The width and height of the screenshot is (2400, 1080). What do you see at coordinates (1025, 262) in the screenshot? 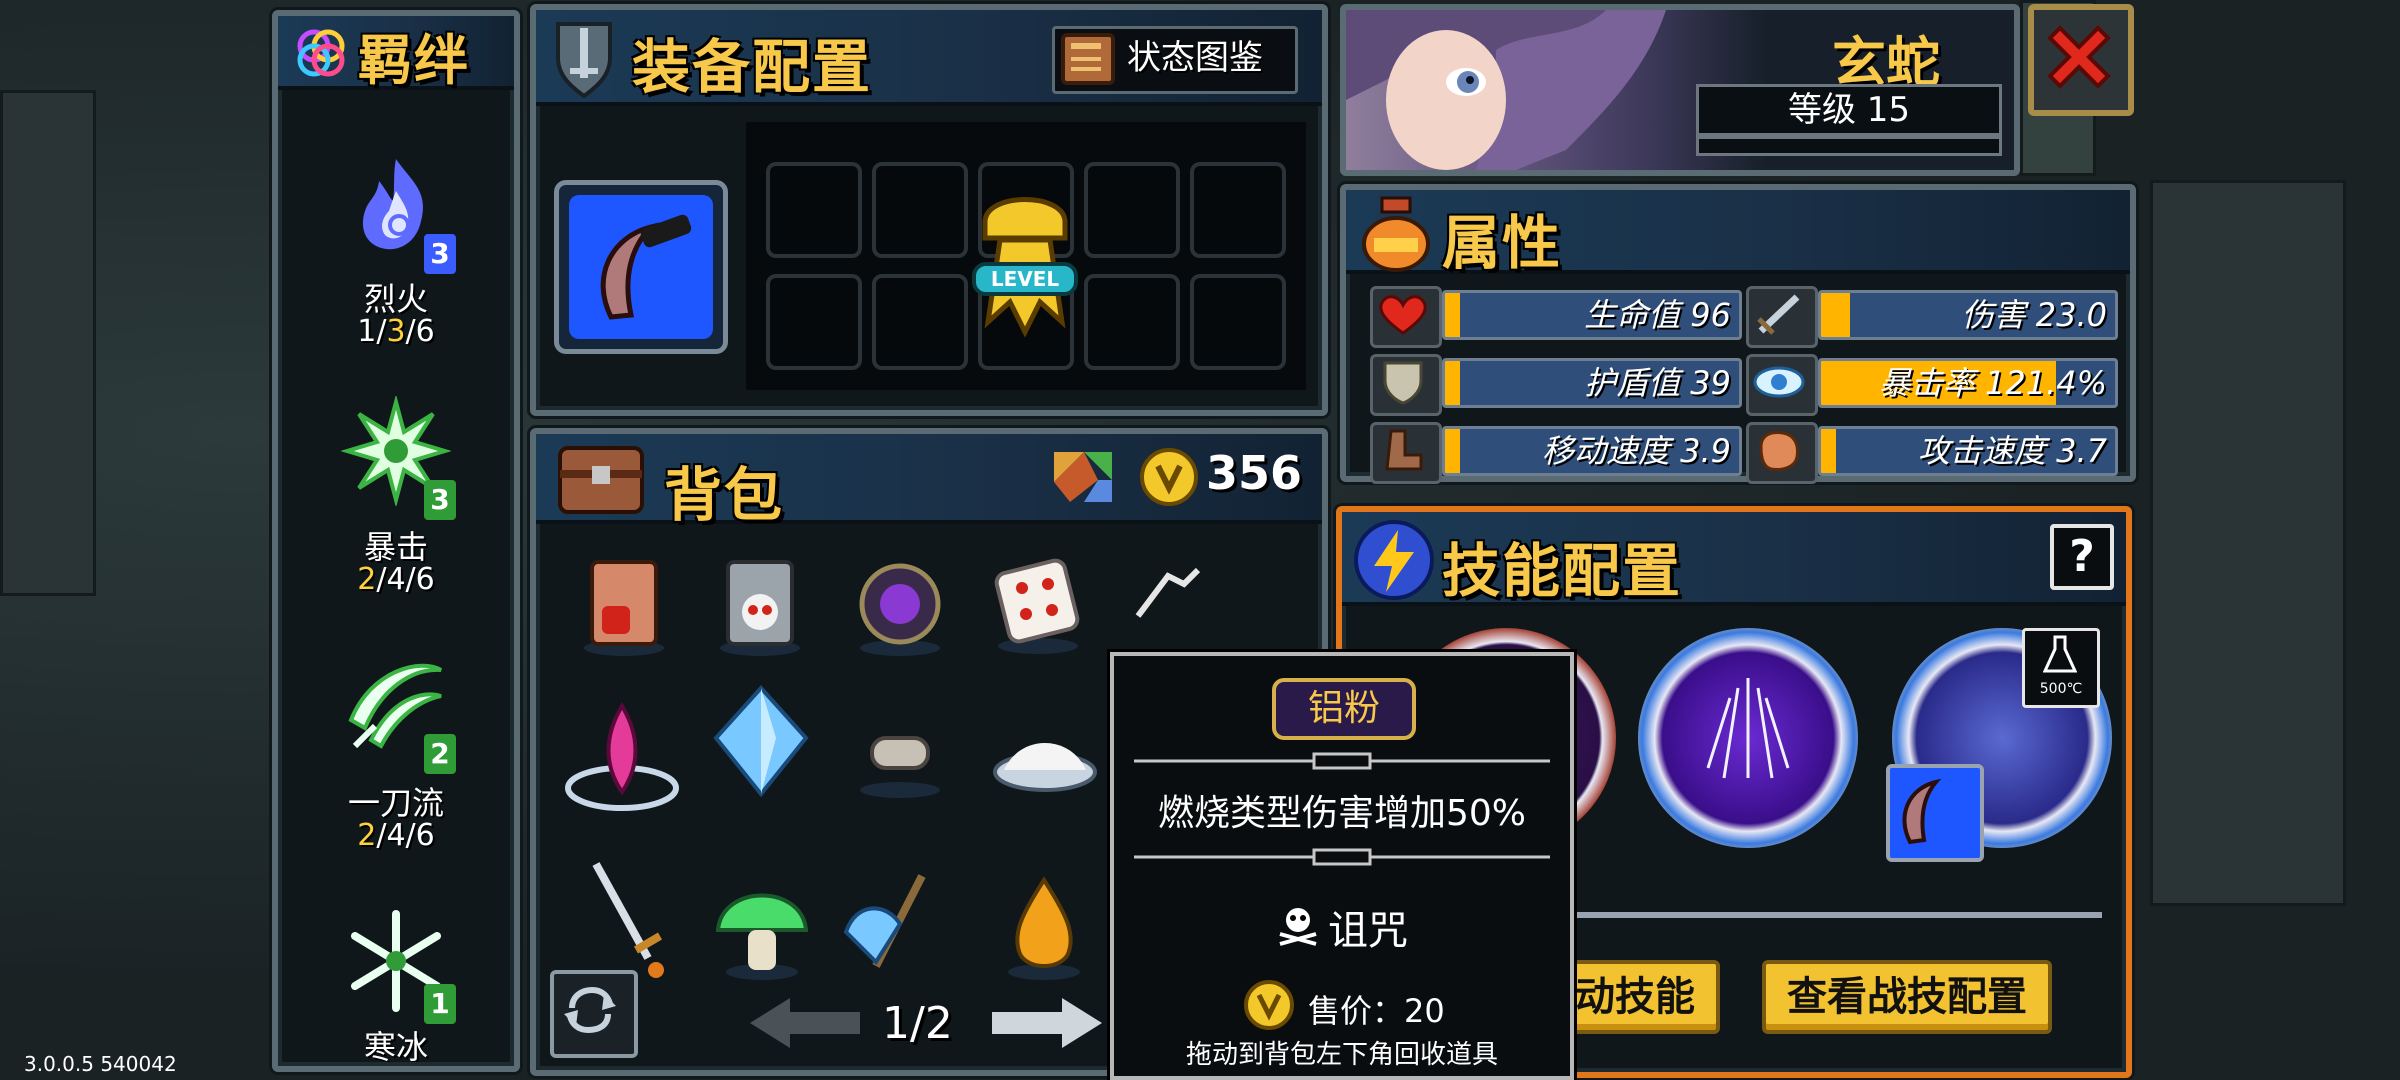
I see `level-emblem: LEVEL` at bounding box center [1025, 262].